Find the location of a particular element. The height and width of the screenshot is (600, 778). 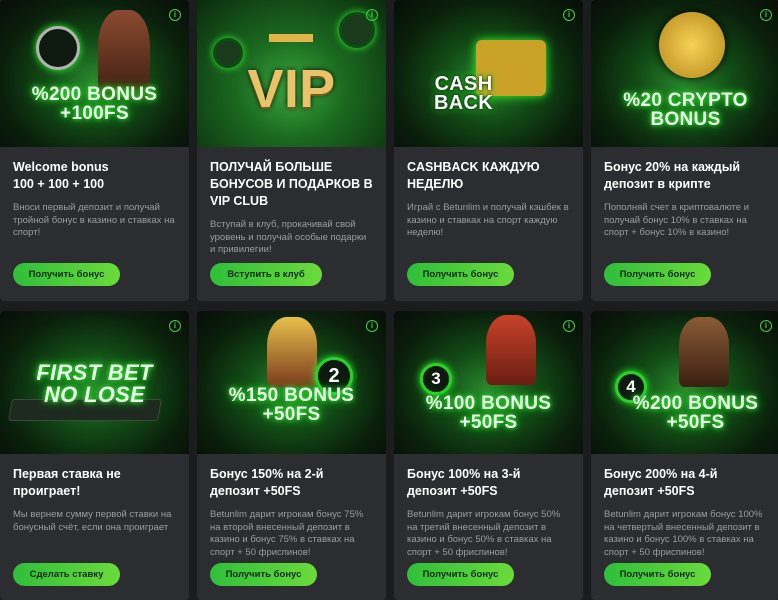

banner-promo-text: %200 BONUS +50FS is located at coordinates (695, 413).